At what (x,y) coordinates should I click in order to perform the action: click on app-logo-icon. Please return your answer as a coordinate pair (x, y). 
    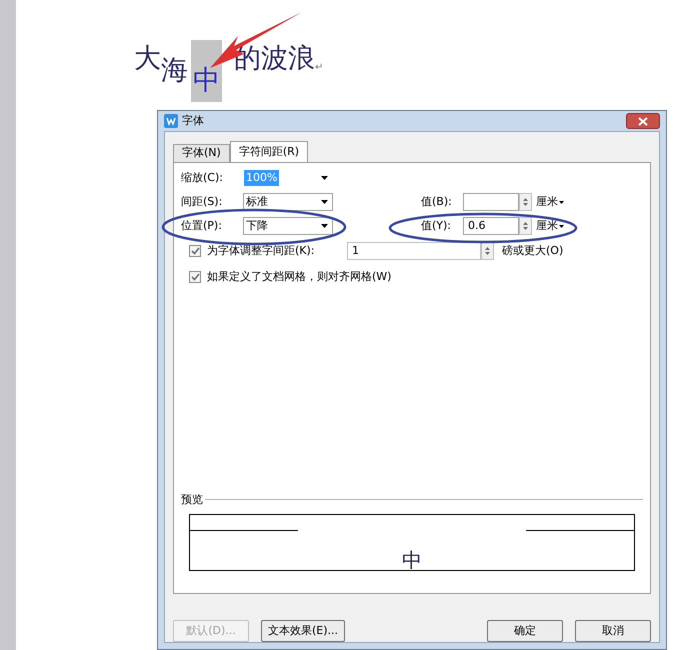
    Looking at the image, I should click on (171, 121).